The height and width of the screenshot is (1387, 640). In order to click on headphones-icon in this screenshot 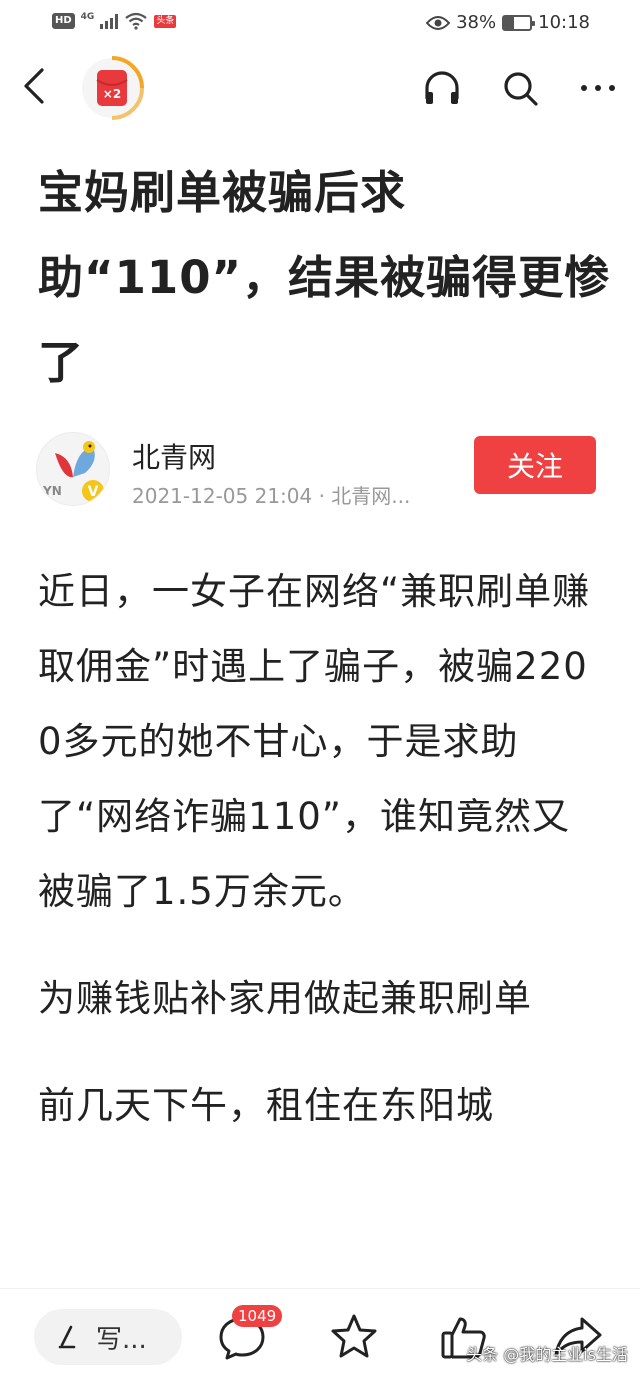, I will do `click(442, 87)`.